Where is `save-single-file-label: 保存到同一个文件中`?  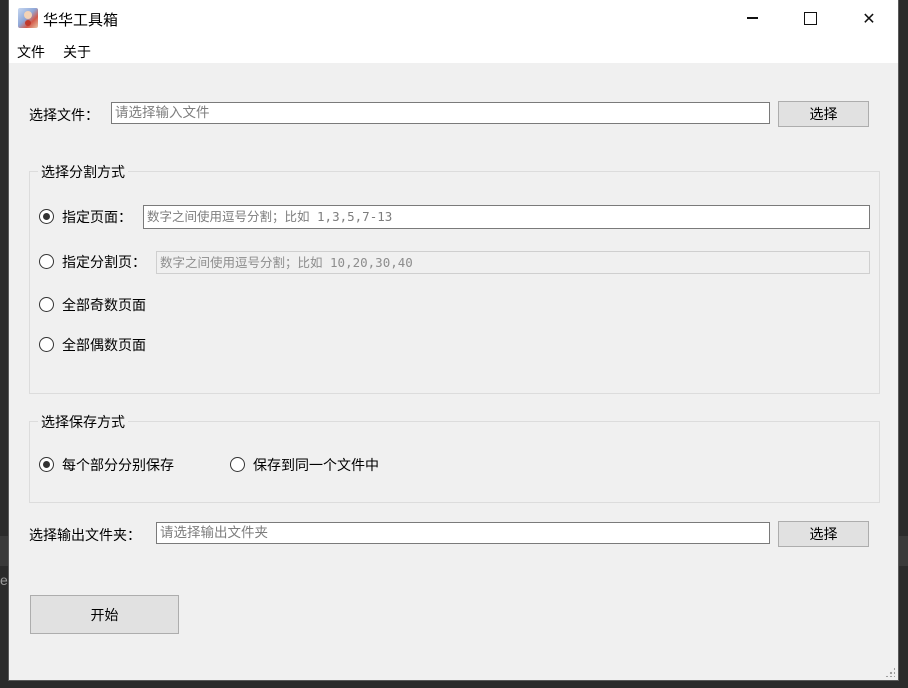
save-single-file-label: 保存到同一个文件中 is located at coordinates (316, 466).